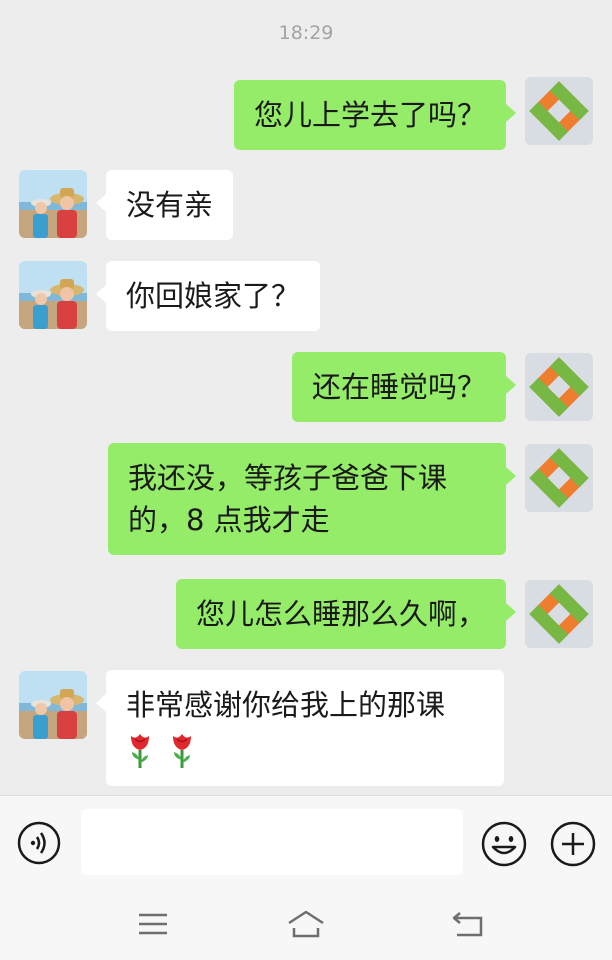 This screenshot has width=612, height=960. What do you see at coordinates (286, 705) in the screenshot?
I see `message-line: 非常感谢你给我上的那课` at bounding box center [286, 705].